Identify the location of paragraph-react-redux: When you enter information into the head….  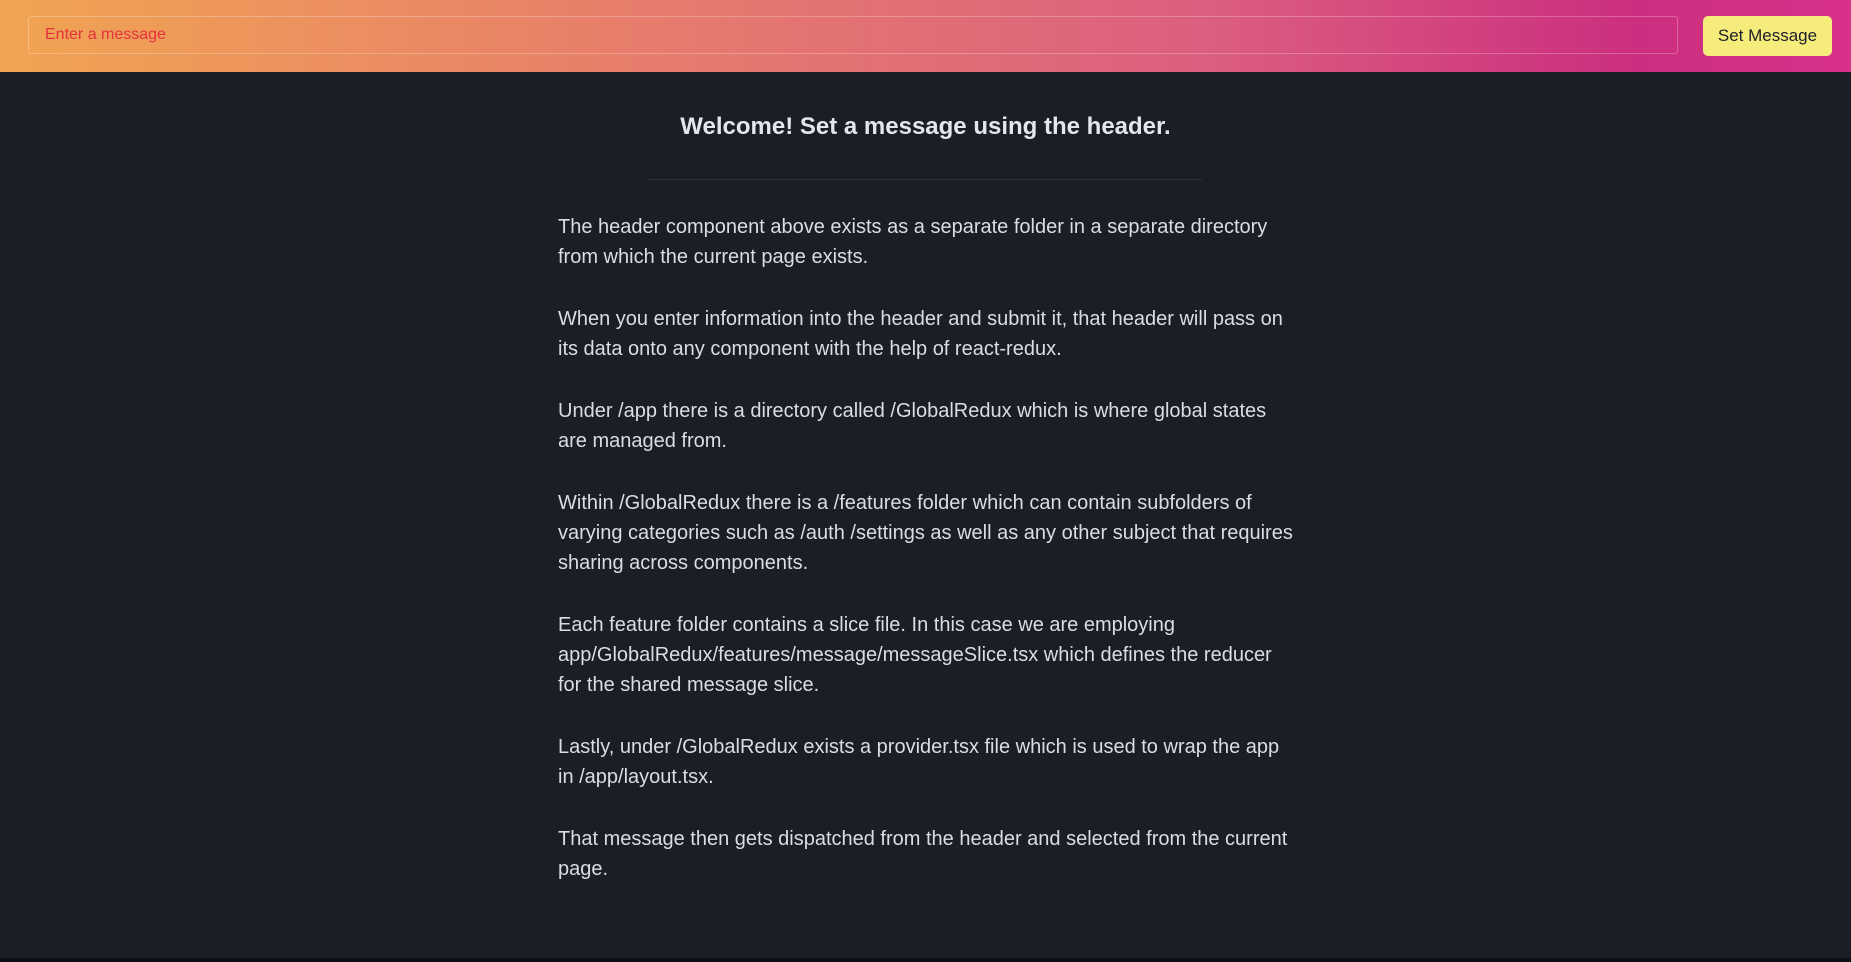
(920, 334).